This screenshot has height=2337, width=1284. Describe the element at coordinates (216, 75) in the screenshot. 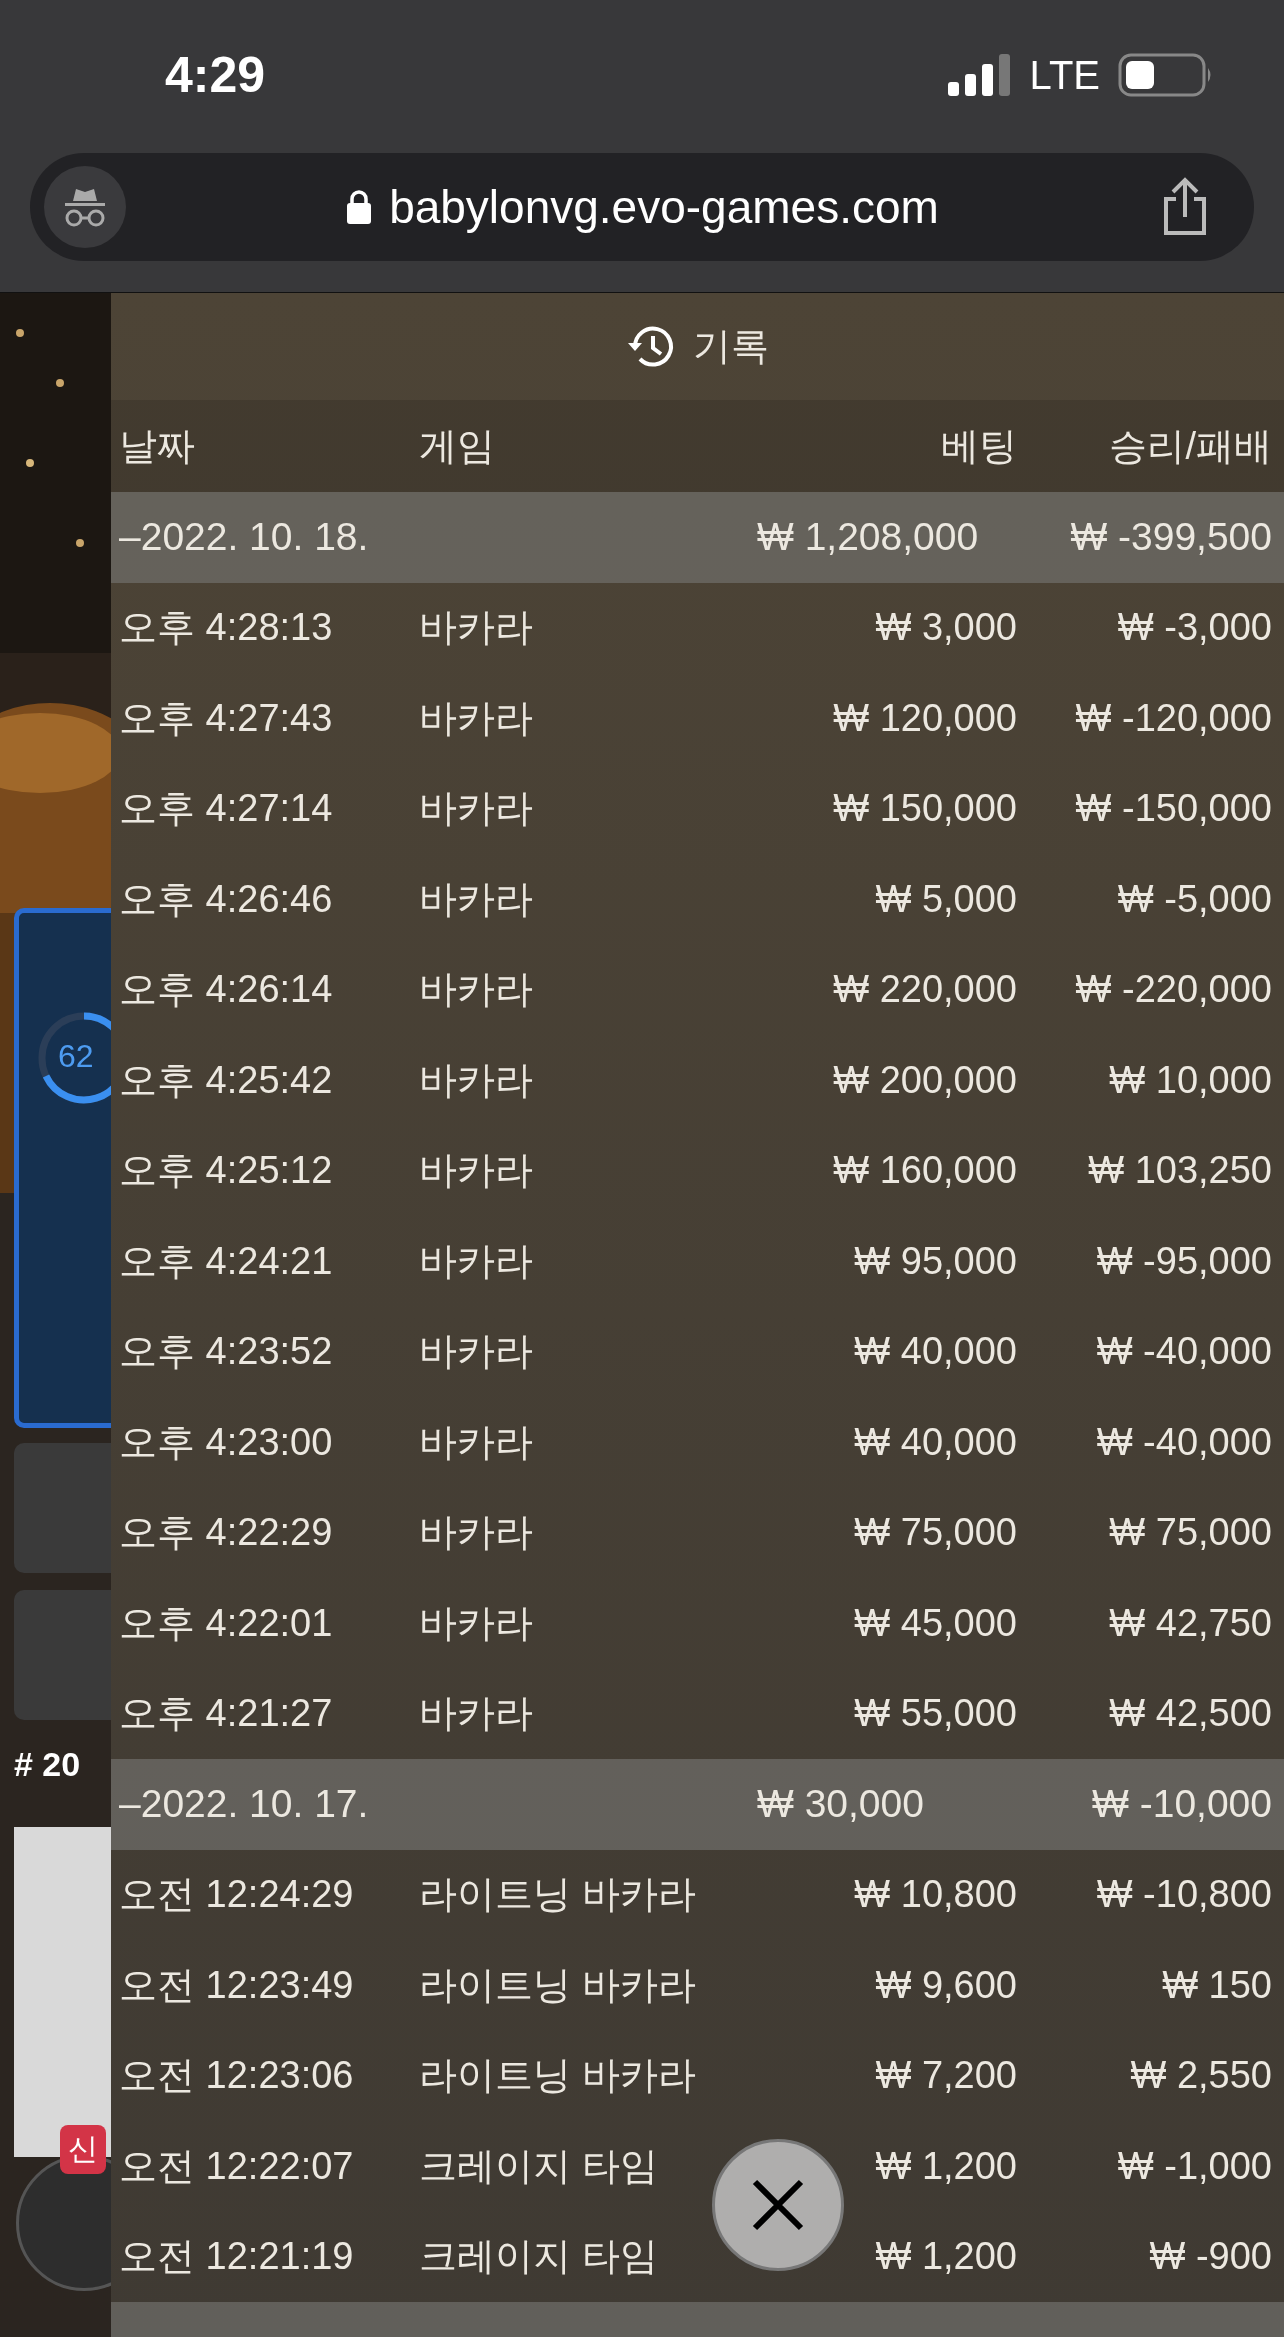

I see `status-time: 4:29` at that location.